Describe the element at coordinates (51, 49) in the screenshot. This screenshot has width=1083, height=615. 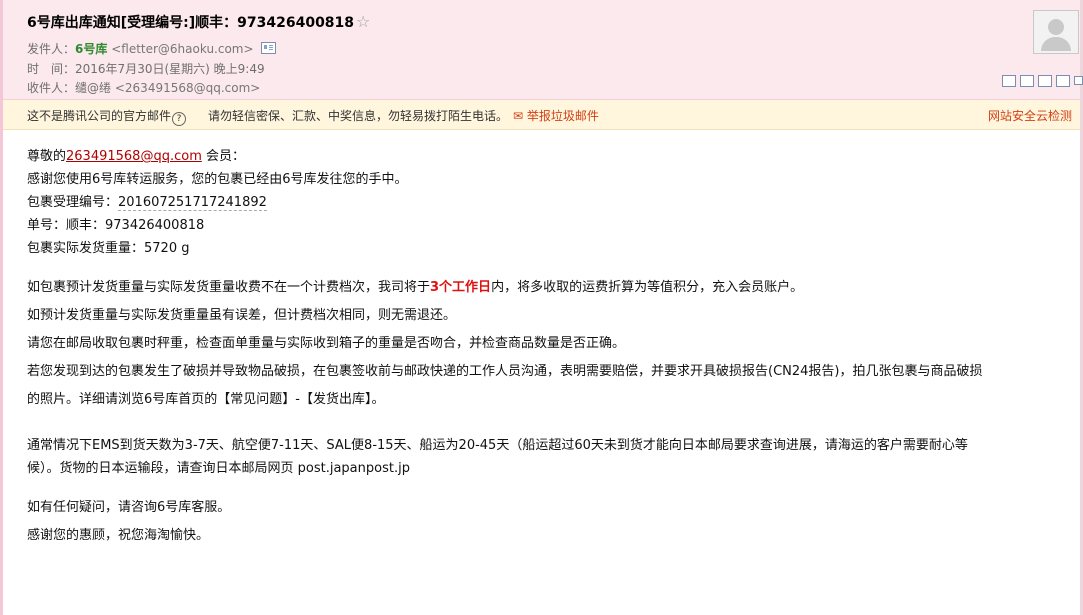
I see `sender-label: 发件人：` at that location.